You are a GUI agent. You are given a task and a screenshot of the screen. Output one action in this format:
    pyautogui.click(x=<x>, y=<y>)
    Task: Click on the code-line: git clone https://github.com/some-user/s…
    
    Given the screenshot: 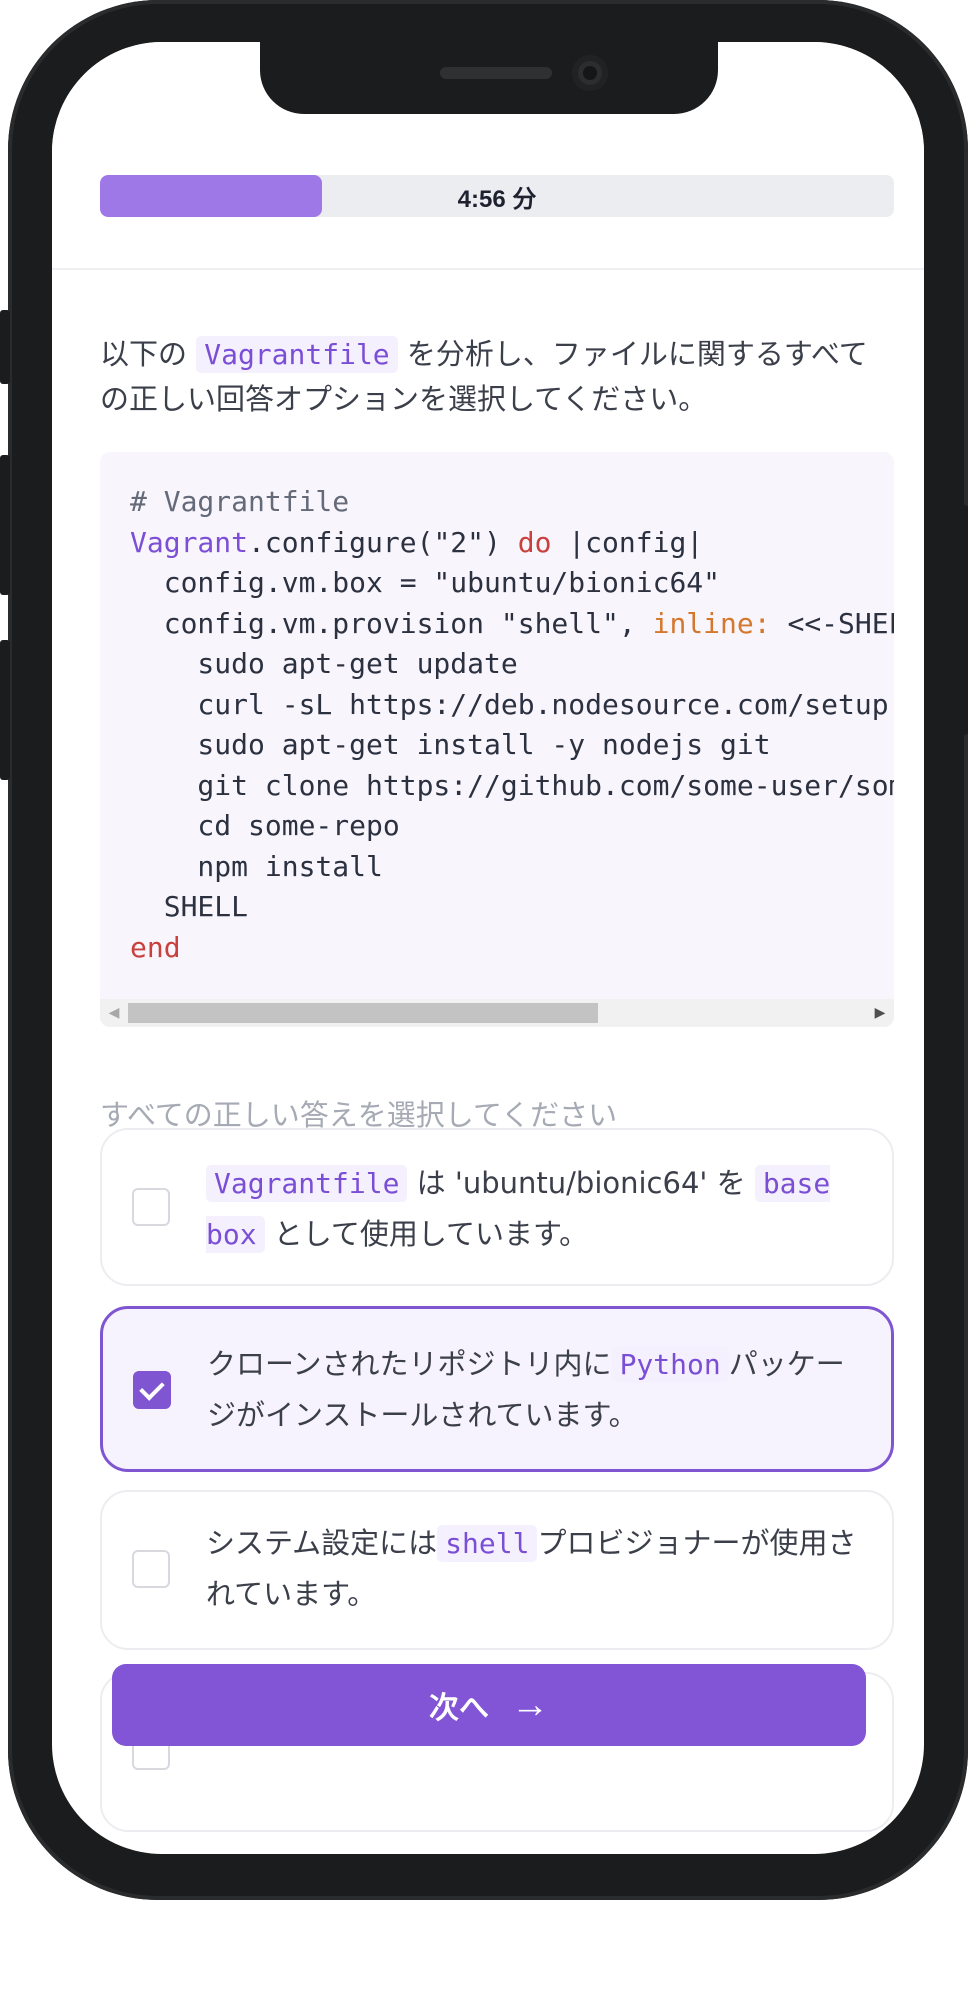 What is the action you would take?
    pyautogui.click(x=512, y=786)
    